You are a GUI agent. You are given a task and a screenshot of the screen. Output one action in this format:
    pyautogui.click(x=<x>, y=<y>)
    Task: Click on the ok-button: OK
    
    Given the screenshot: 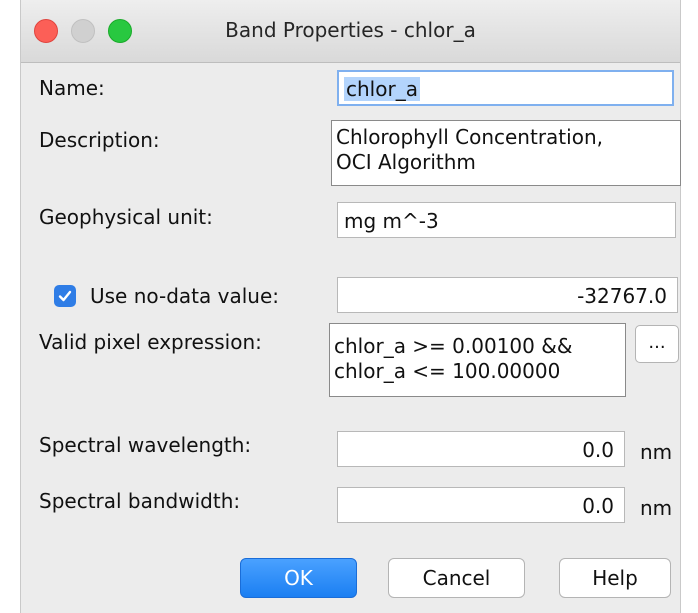 What is the action you would take?
    pyautogui.click(x=298, y=578)
    